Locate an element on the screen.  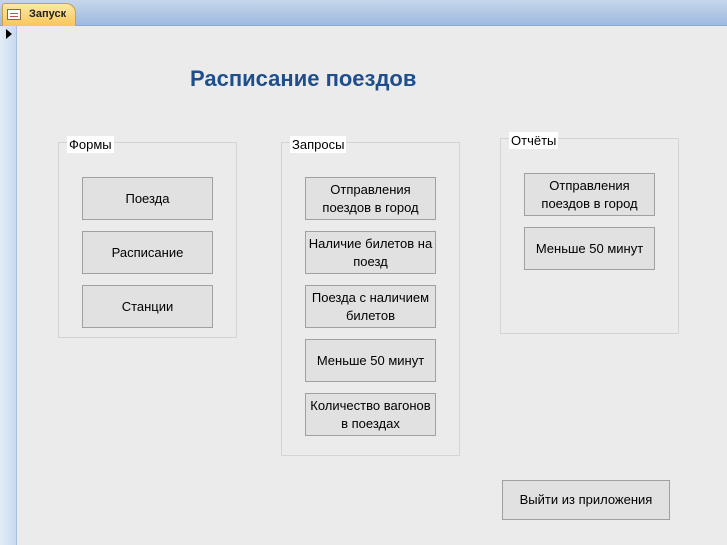
forms-stations-button: Станции is located at coordinates (147, 306).